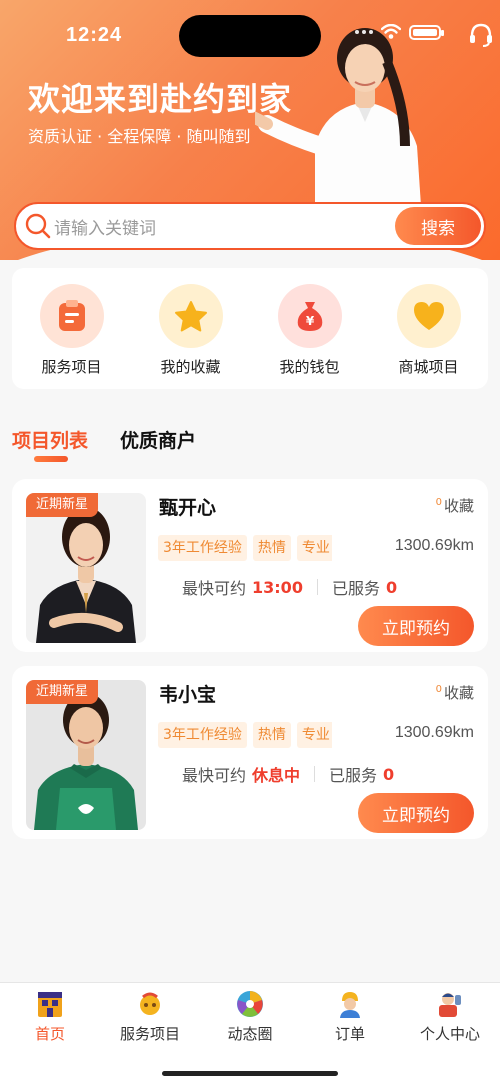  I want to click on quick-action-mall: 商城项目, so click(429, 336).